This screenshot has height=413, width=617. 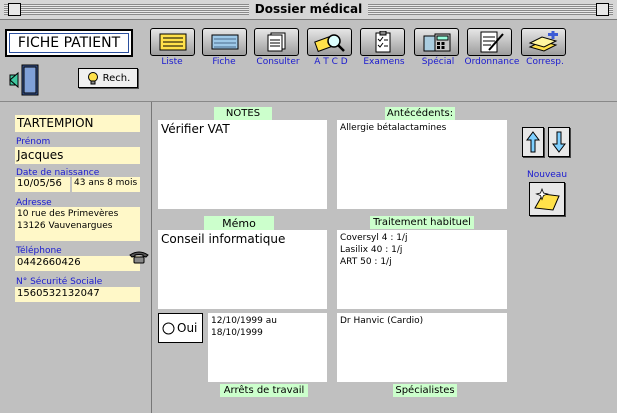 What do you see at coordinates (77, 123) in the screenshot?
I see `patient-name-field: TARTEMPION` at bounding box center [77, 123].